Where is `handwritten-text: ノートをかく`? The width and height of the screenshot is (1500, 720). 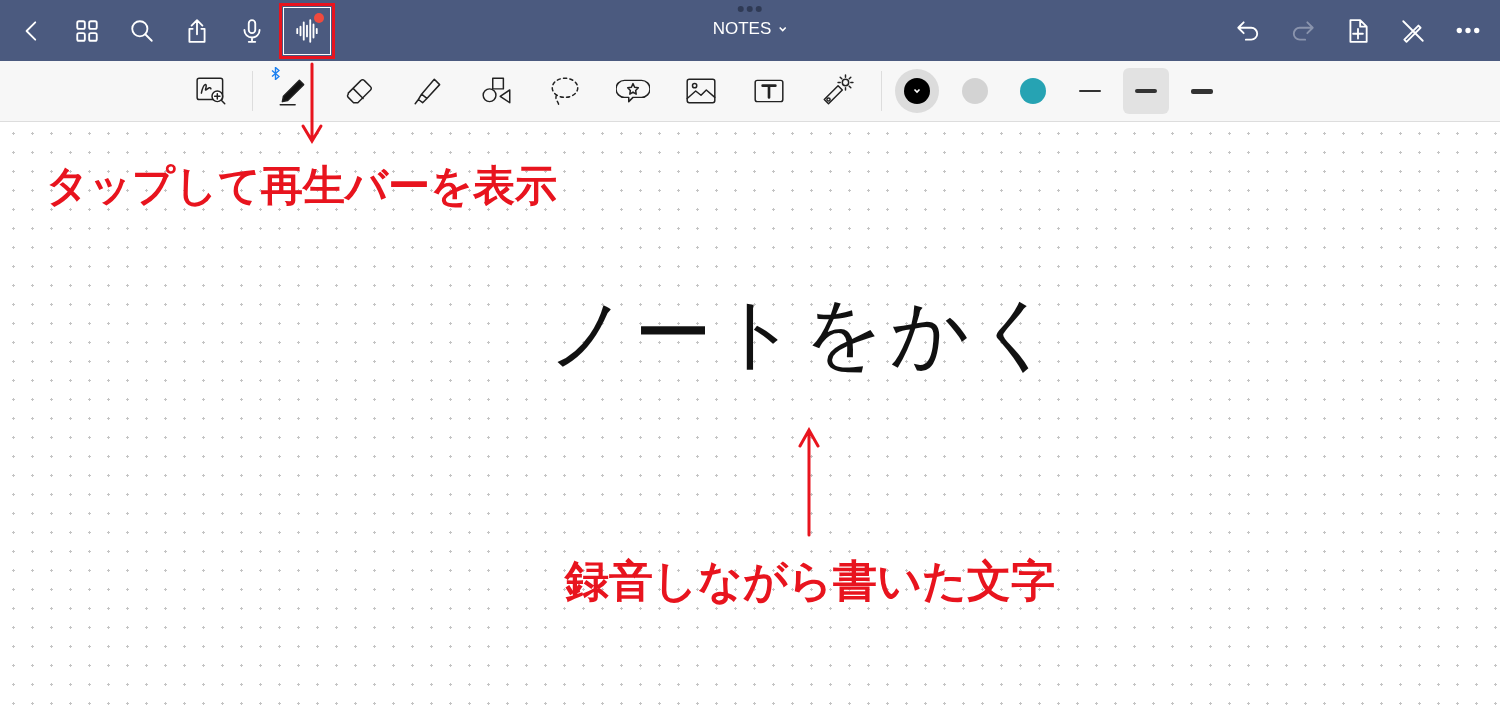 handwritten-text: ノートをかく is located at coordinates (805, 333).